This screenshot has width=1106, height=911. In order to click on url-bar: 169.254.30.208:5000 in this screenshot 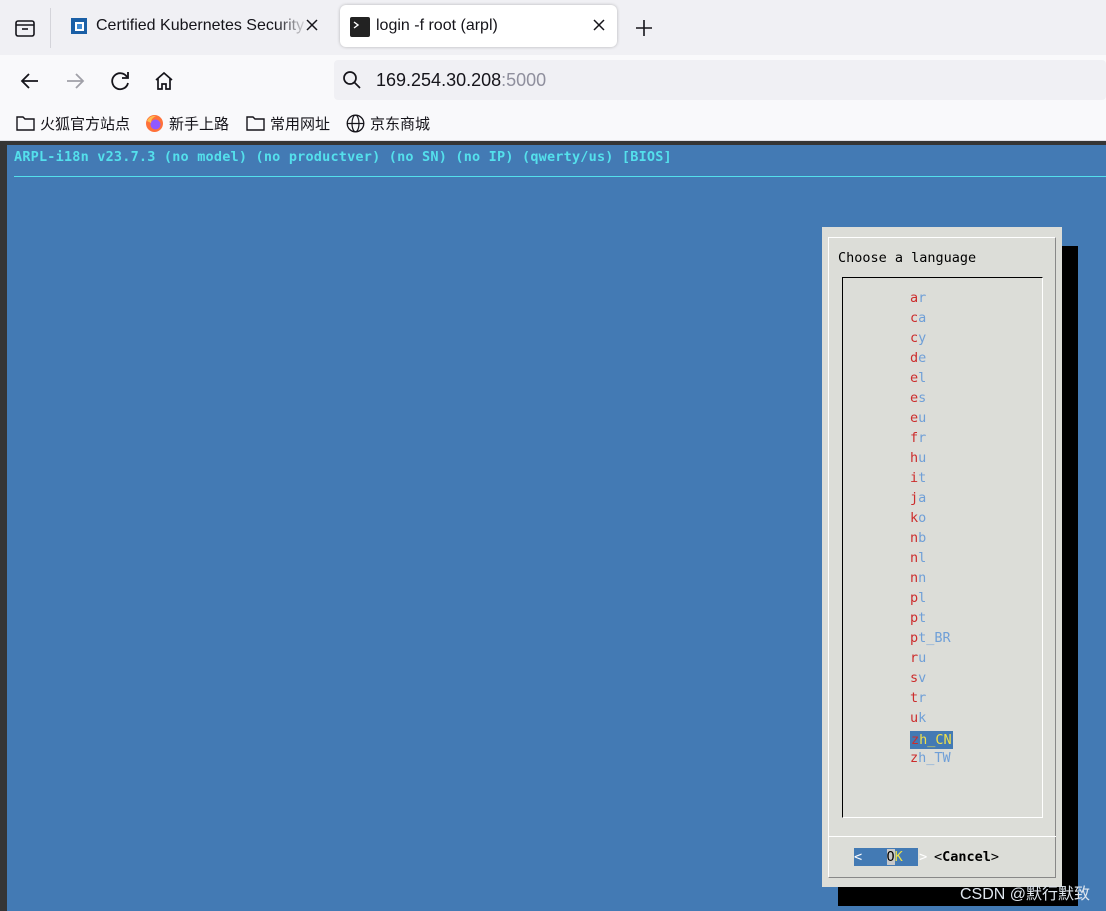, I will do `click(720, 80)`.